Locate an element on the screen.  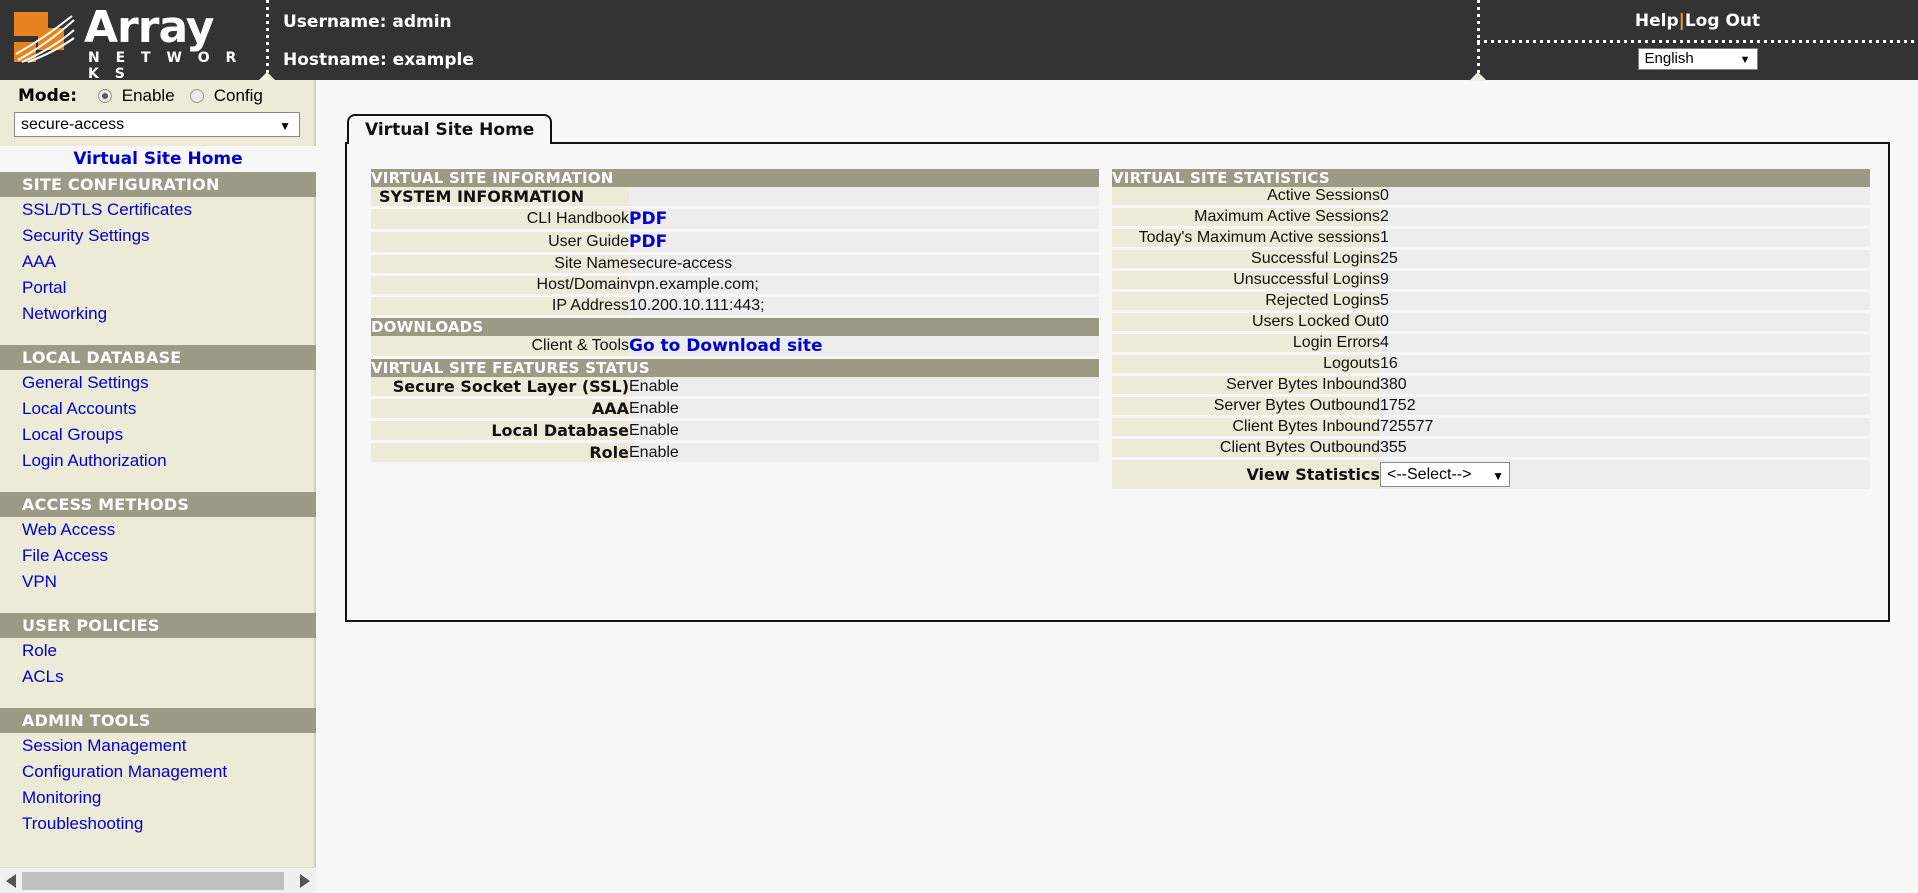
sidebar-horizontal-scrollbar is located at coordinates (158, 880).